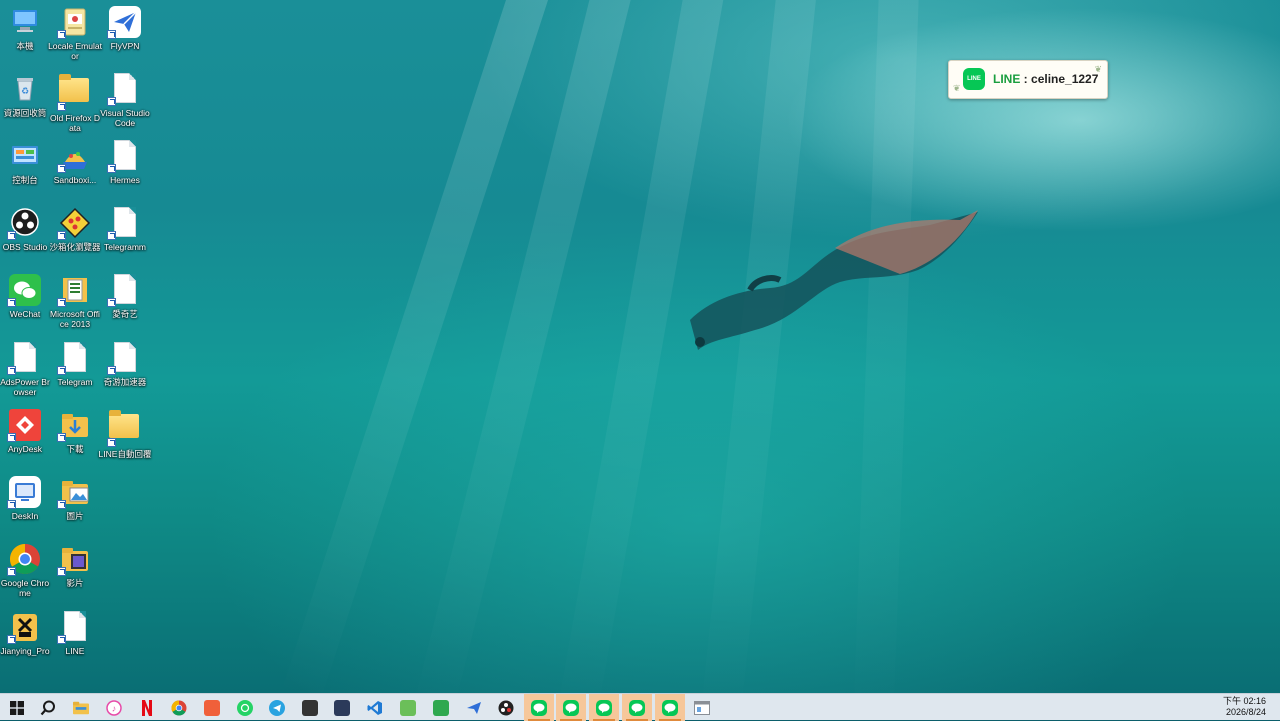  What do you see at coordinates (26, 95) in the screenshot?
I see `desktop-icon-recycle-bin: ♻ 資源回收筒` at bounding box center [26, 95].